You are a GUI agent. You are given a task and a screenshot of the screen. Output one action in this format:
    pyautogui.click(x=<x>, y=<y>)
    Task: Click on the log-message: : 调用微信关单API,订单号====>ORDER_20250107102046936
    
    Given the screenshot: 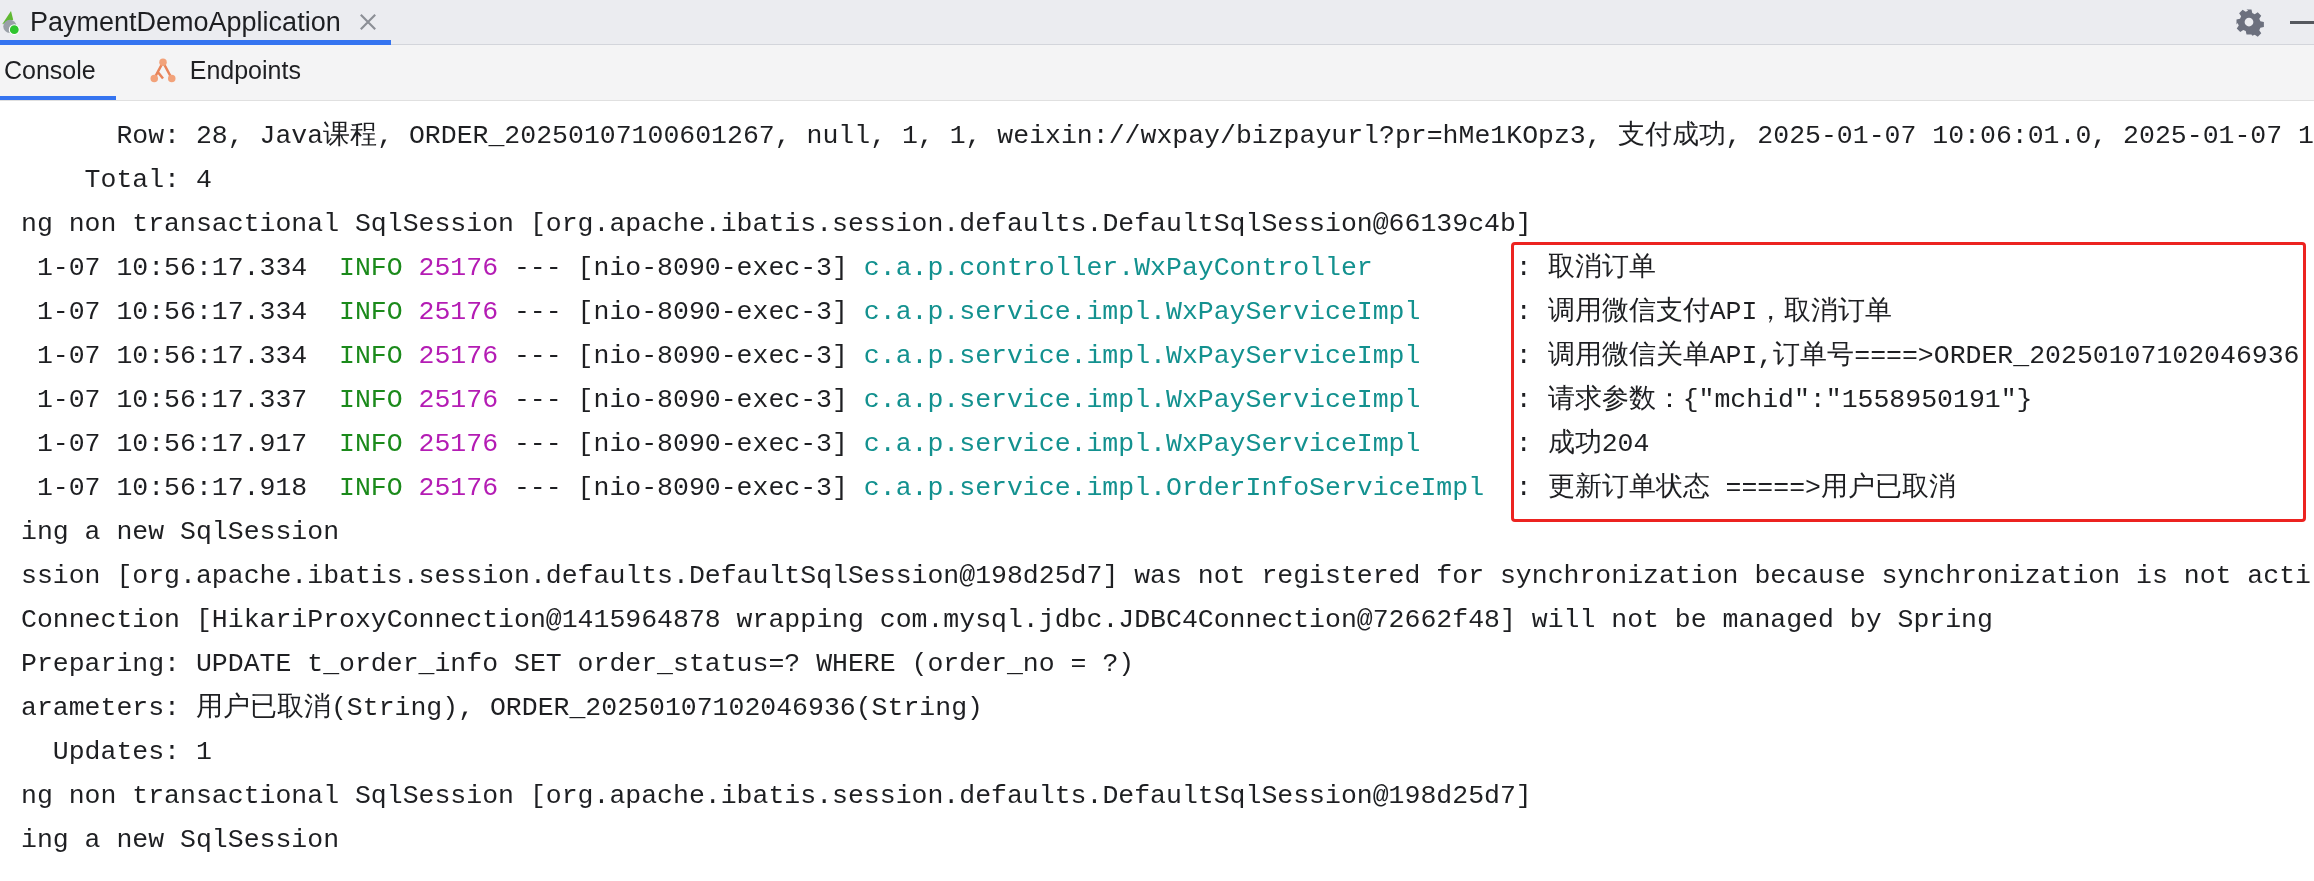 What is the action you would take?
    pyautogui.click(x=1907, y=356)
    